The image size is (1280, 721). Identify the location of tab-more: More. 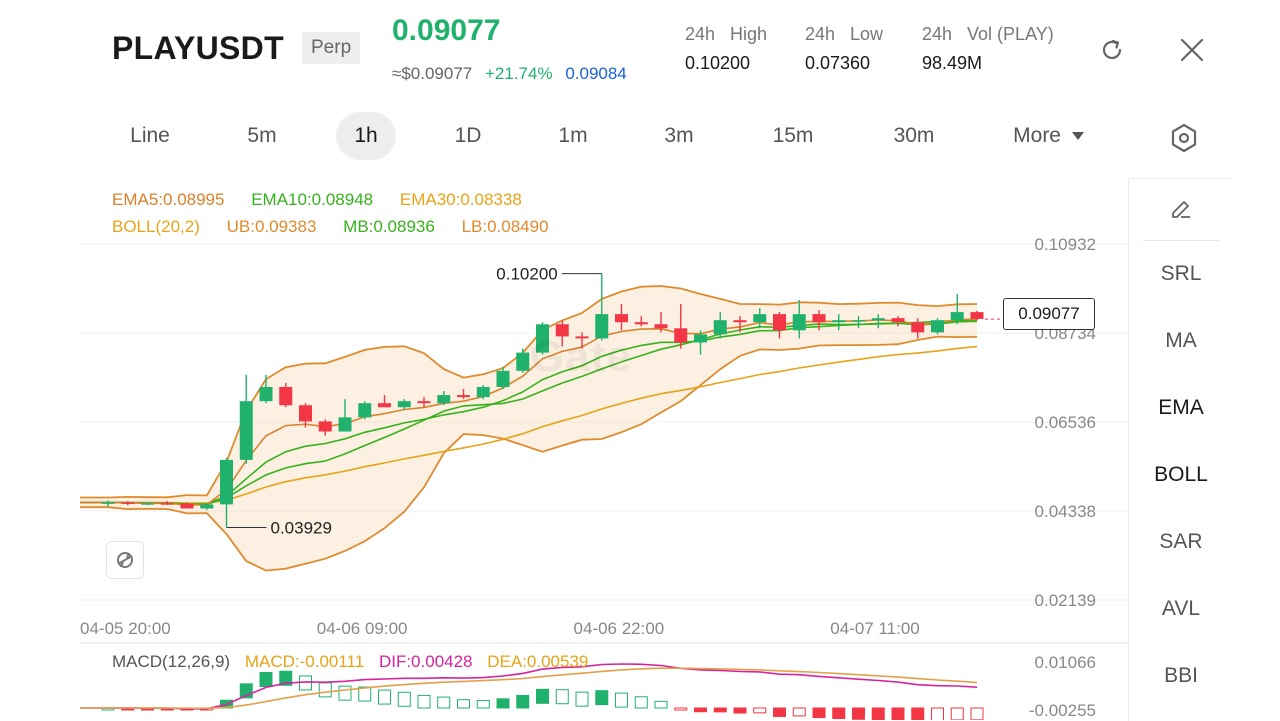
(1049, 136).